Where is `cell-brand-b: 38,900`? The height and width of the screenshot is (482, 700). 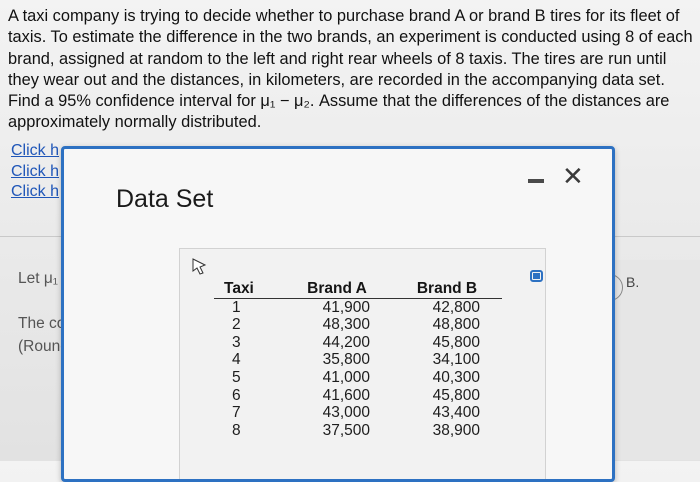
cell-brand-b: 38,900 is located at coordinates (456, 430).